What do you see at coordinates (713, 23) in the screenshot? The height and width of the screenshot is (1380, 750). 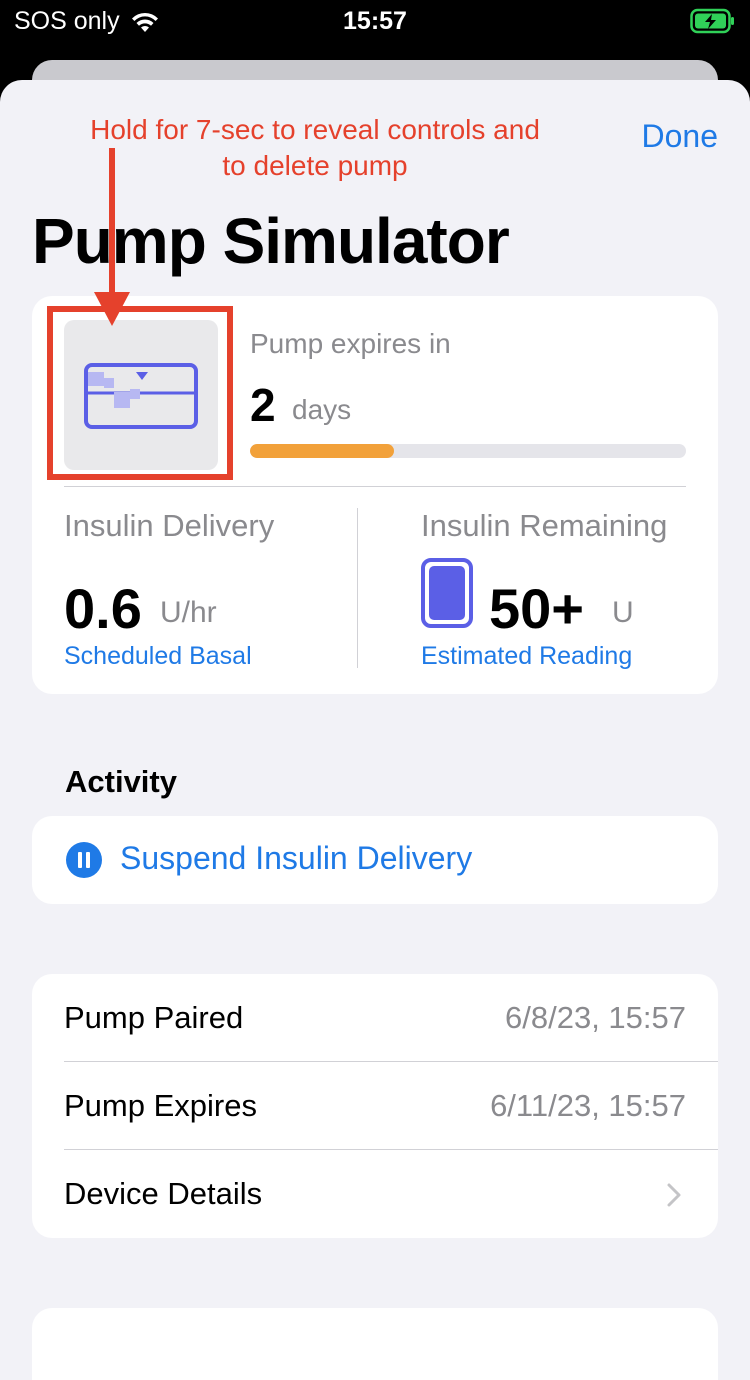 I see `battery-charging-icon` at bounding box center [713, 23].